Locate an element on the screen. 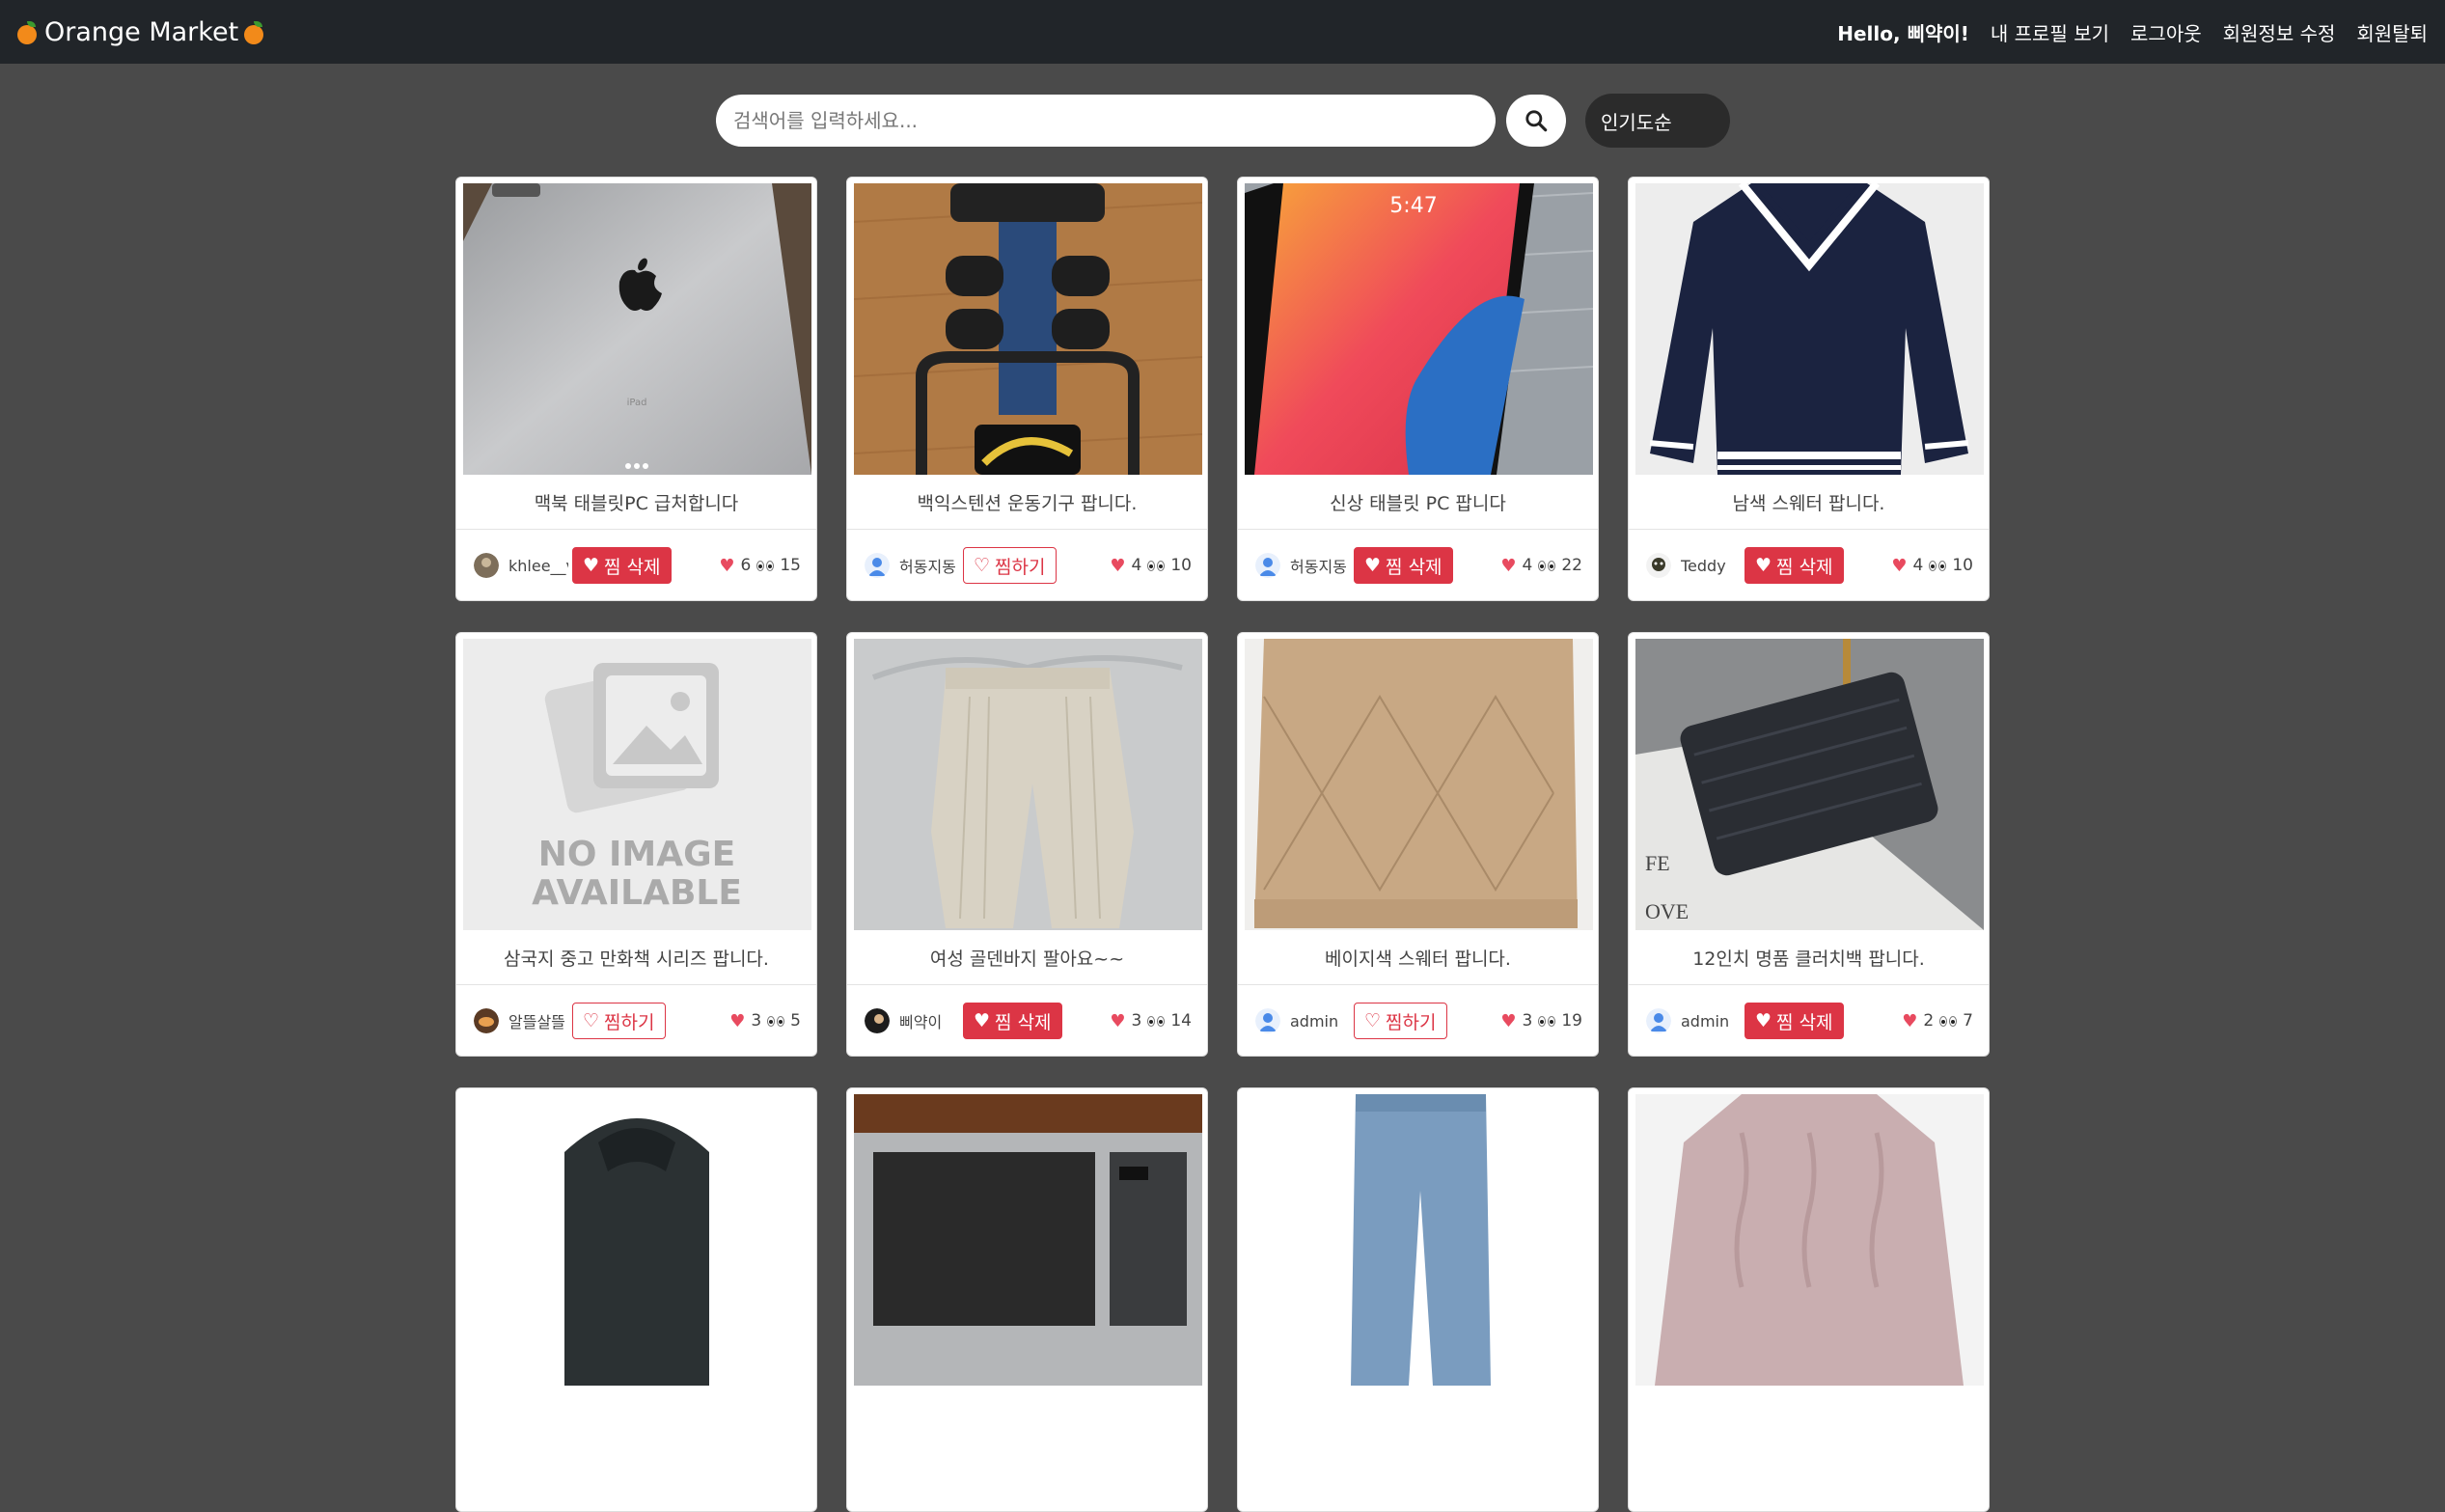 This screenshot has height=1512, width=2445. search-icon is located at coordinates (1536, 121).